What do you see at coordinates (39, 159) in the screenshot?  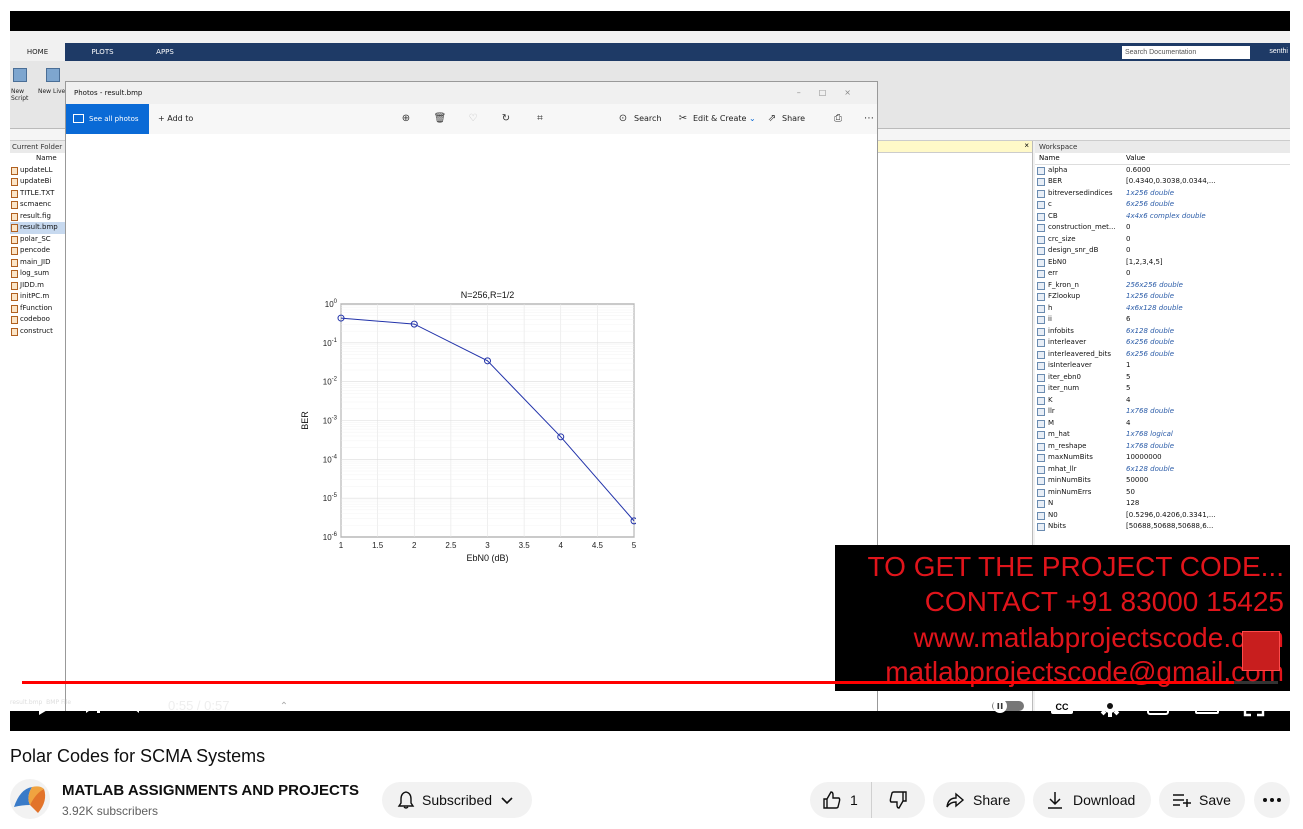 I see `current-folder-header: Name` at bounding box center [39, 159].